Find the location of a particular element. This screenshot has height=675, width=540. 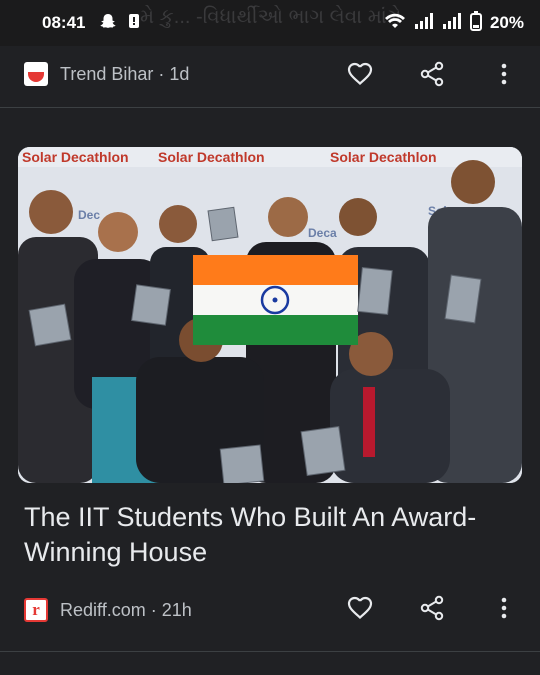

source-row: Trend Bihar · 1d is located at coordinates (106, 74).